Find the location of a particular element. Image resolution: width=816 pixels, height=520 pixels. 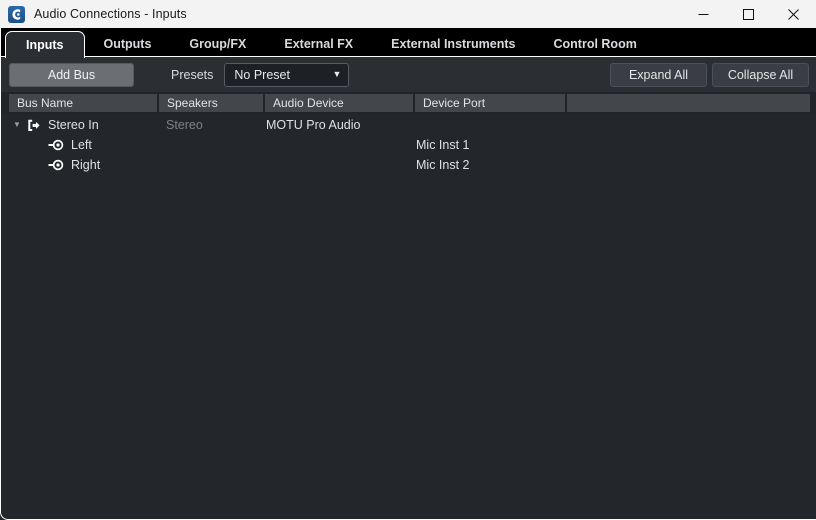

tab-external-fx-label: External FX is located at coordinates (319, 44).